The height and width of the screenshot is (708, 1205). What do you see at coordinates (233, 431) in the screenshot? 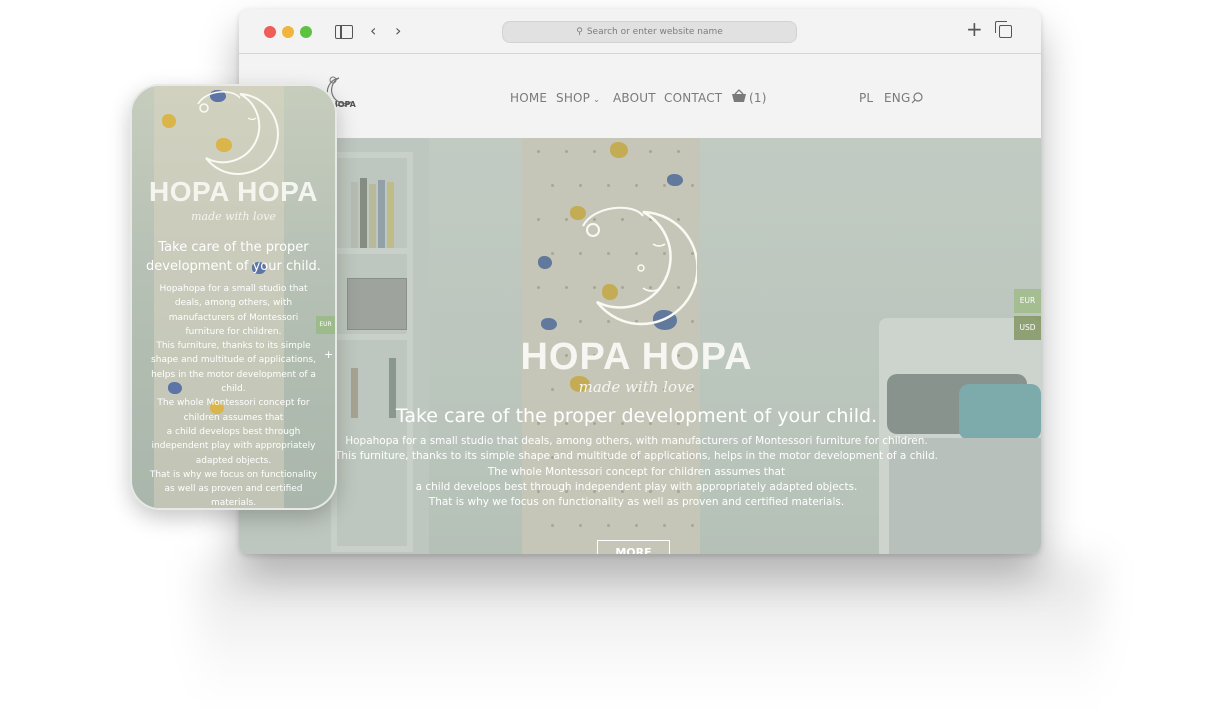
I see `phone-text-line: a child develops best through` at bounding box center [233, 431].